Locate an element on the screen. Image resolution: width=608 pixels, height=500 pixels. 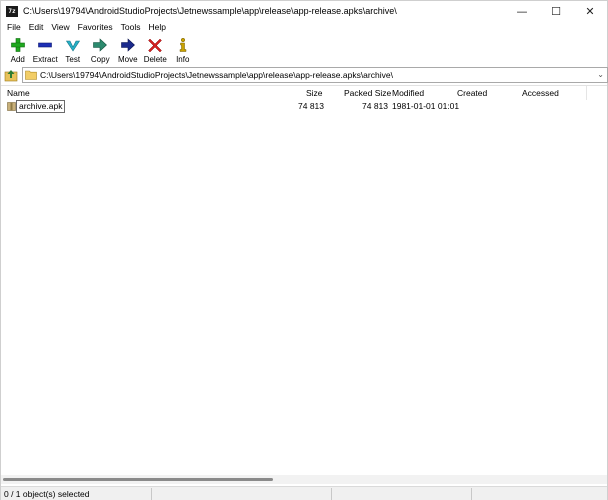
copy-button: Copy is located at coordinates (101, 50).